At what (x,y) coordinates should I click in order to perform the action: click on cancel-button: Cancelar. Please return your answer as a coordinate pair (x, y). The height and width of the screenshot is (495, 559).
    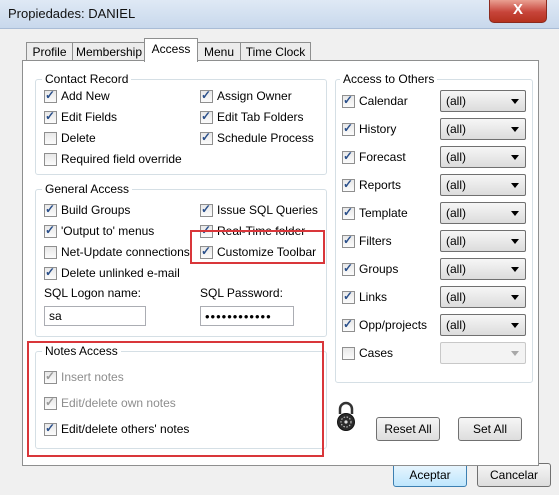
    Looking at the image, I should click on (514, 475).